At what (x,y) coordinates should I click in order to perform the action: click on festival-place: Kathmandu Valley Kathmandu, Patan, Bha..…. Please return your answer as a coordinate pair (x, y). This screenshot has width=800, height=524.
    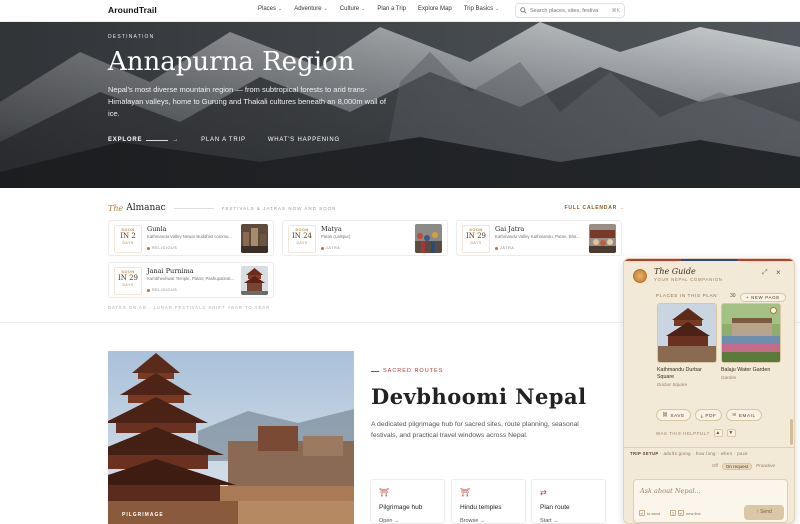
    Looking at the image, I should click on (537, 236).